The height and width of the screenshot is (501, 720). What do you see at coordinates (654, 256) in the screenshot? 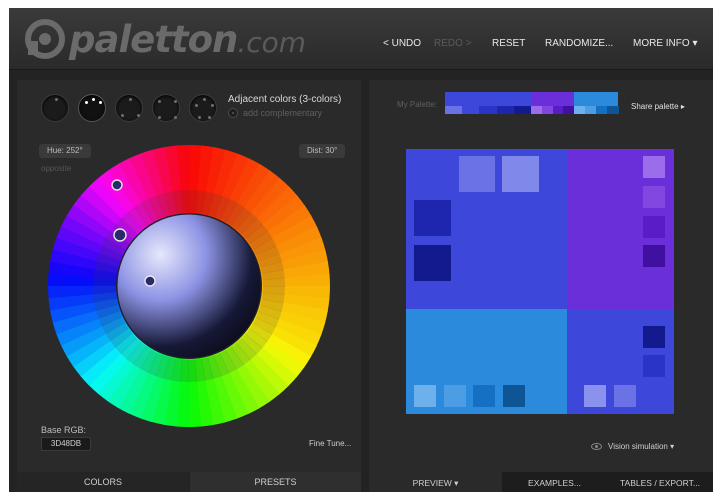
I see `secondary-1-darker-swatch` at bounding box center [654, 256].